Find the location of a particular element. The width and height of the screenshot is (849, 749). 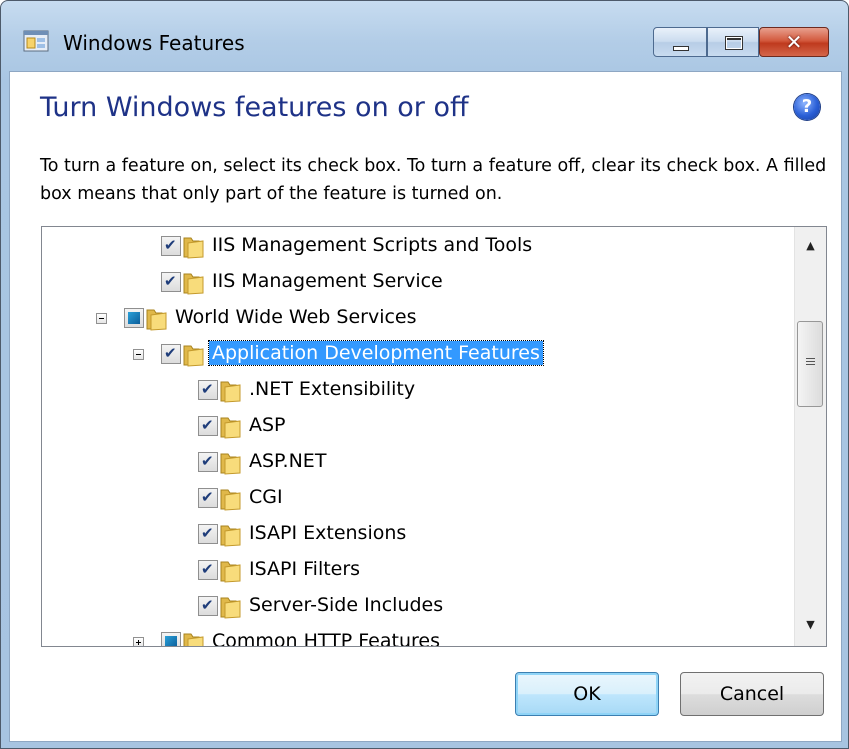

tree-item: Application Development Features is located at coordinates (418, 355).